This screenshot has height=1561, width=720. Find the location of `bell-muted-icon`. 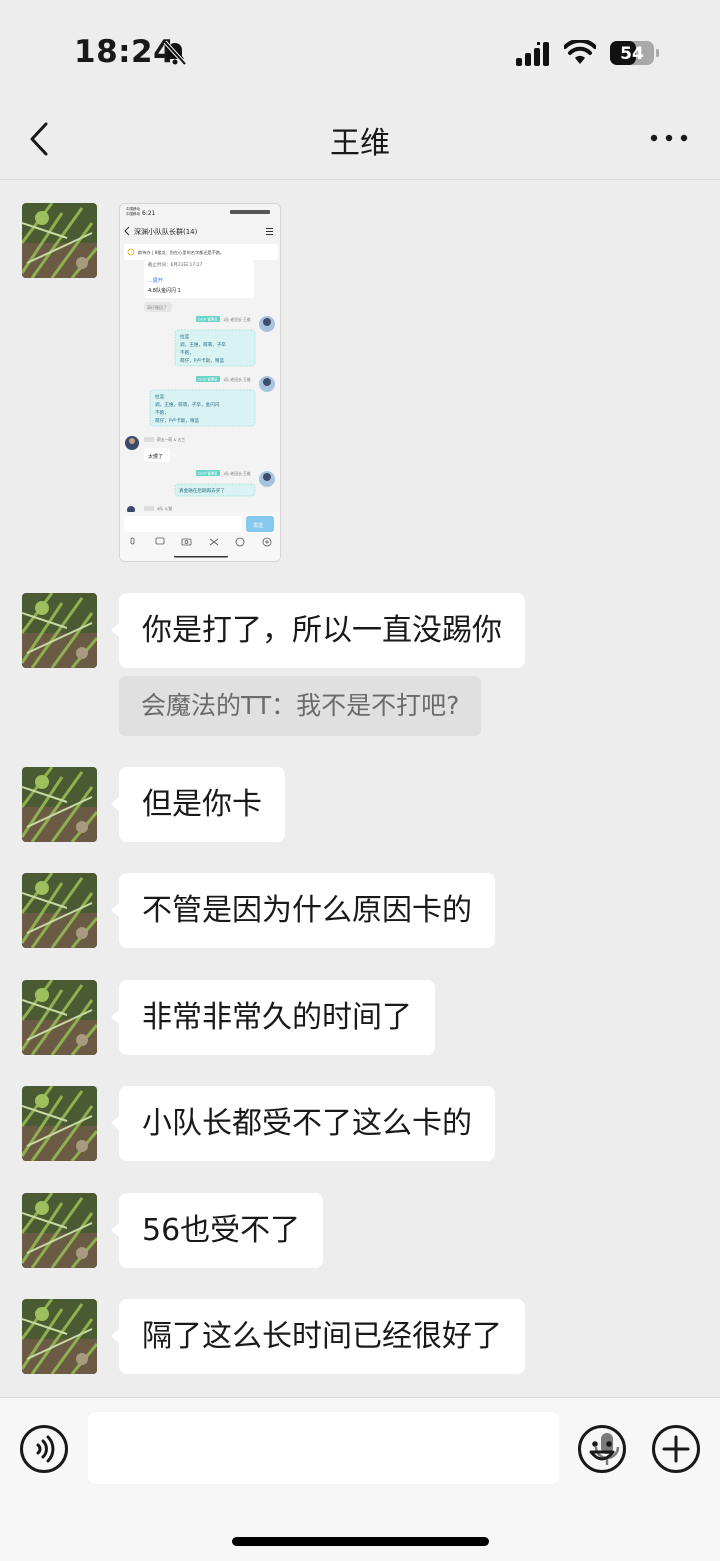

bell-muted-icon is located at coordinates (175, 53).